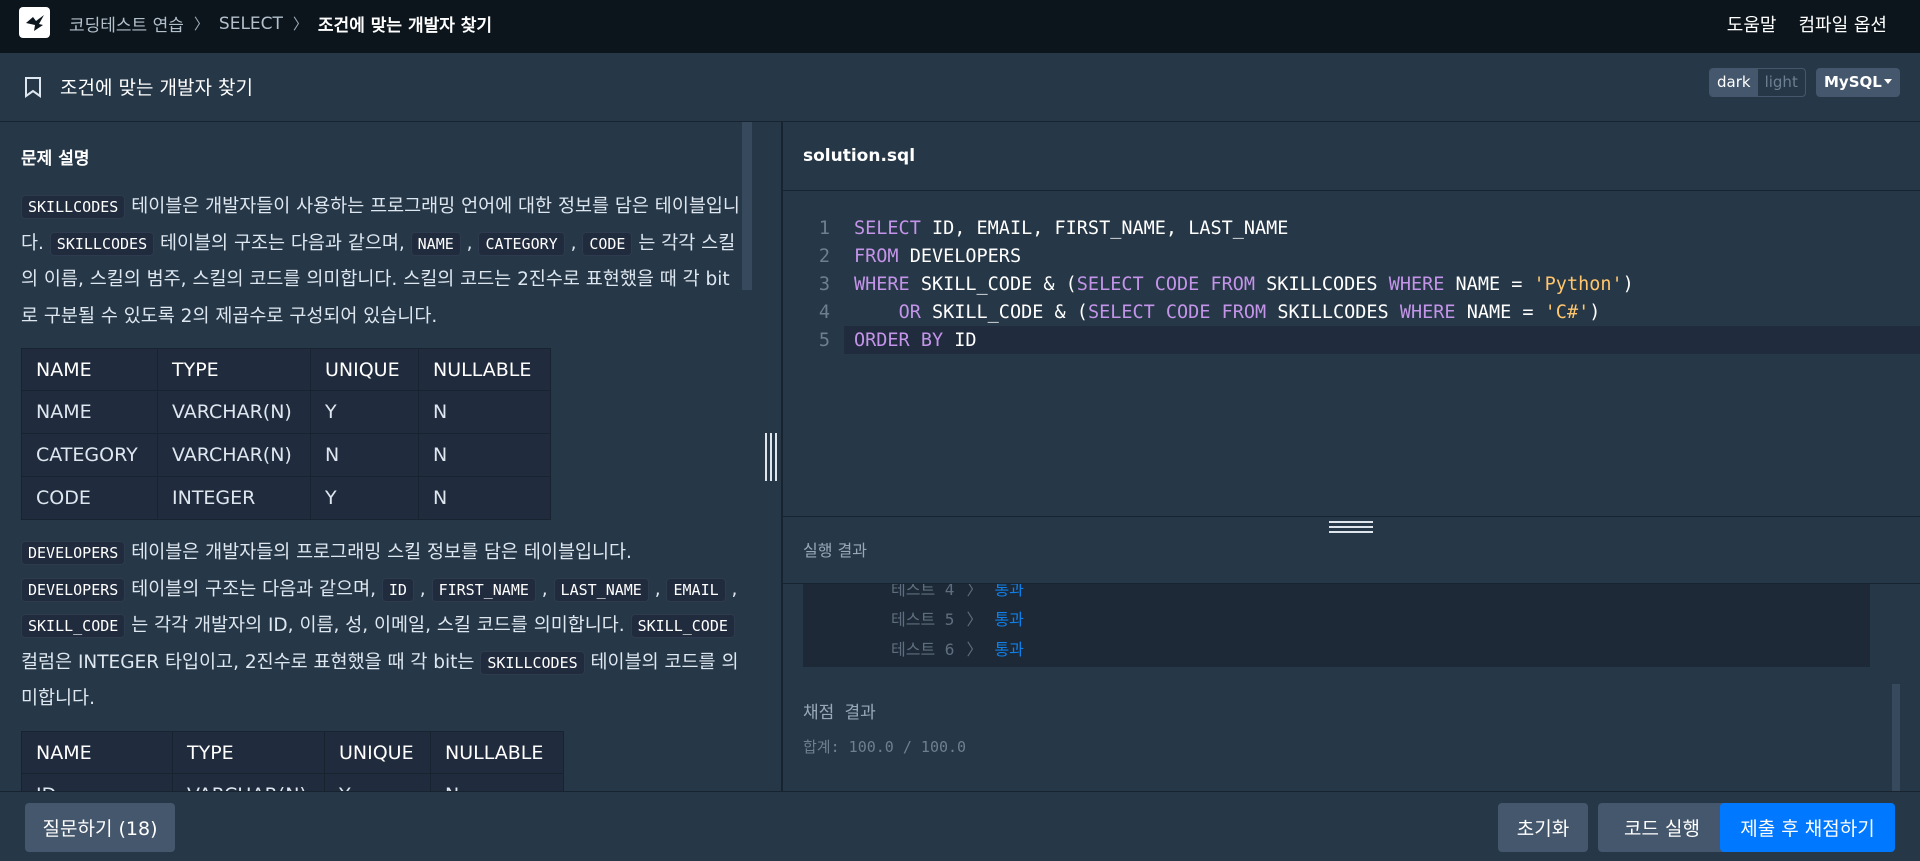 The image size is (1920, 861). Describe the element at coordinates (859, 156) in the screenshot. I see `editor-filename: solution.sql` at that location.